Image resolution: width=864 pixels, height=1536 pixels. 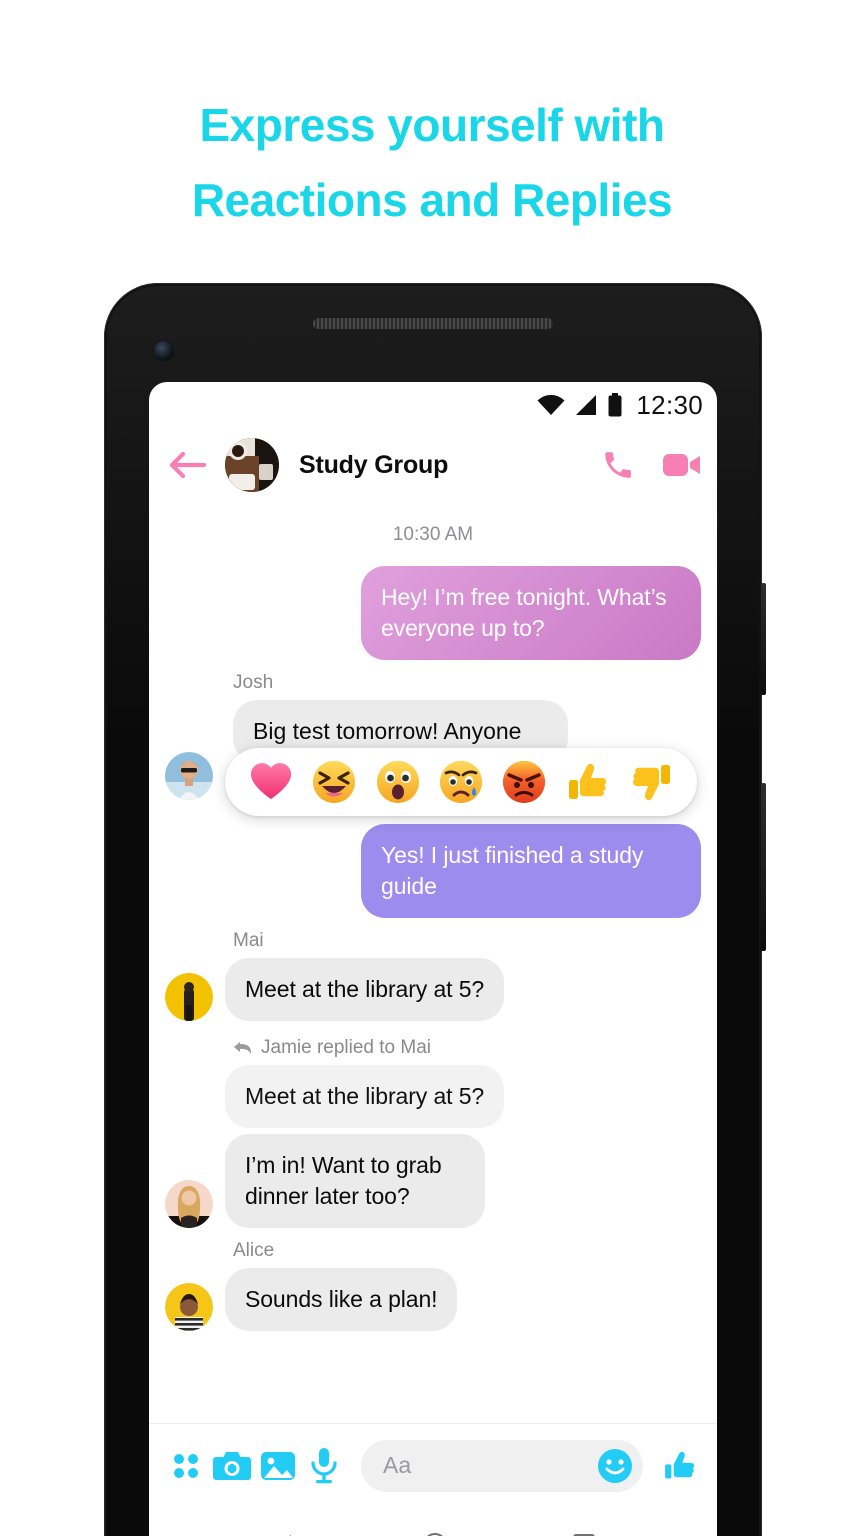 What do you see at coordinates (618, 465) in the screenshot?
I see `phone-call-icon` at bounding box center [618, 465].